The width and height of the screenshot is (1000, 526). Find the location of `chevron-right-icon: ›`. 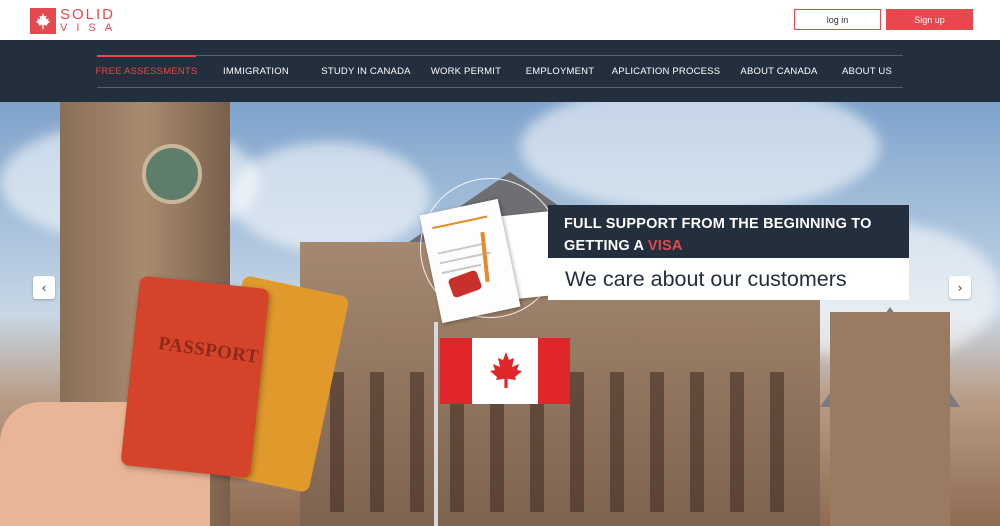

chevron-right-icon: › is located at coordinates (960, 287).